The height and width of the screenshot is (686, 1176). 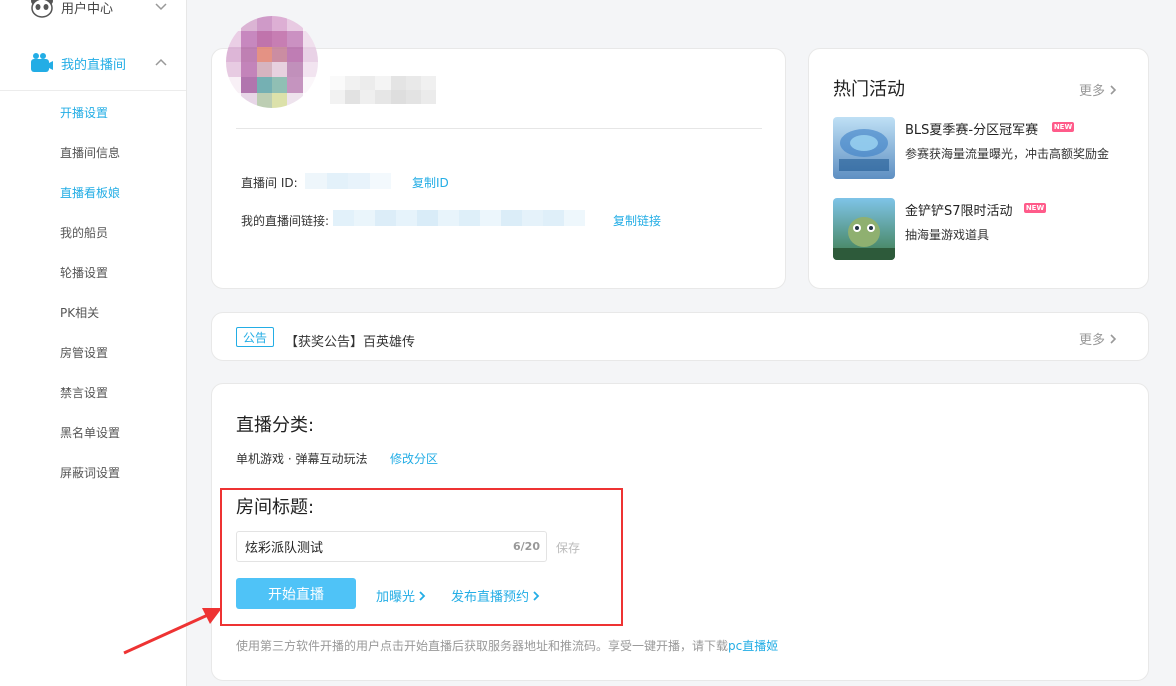 I want to click on reservation-label: 发布直播预约, so click(x=490, y=597).